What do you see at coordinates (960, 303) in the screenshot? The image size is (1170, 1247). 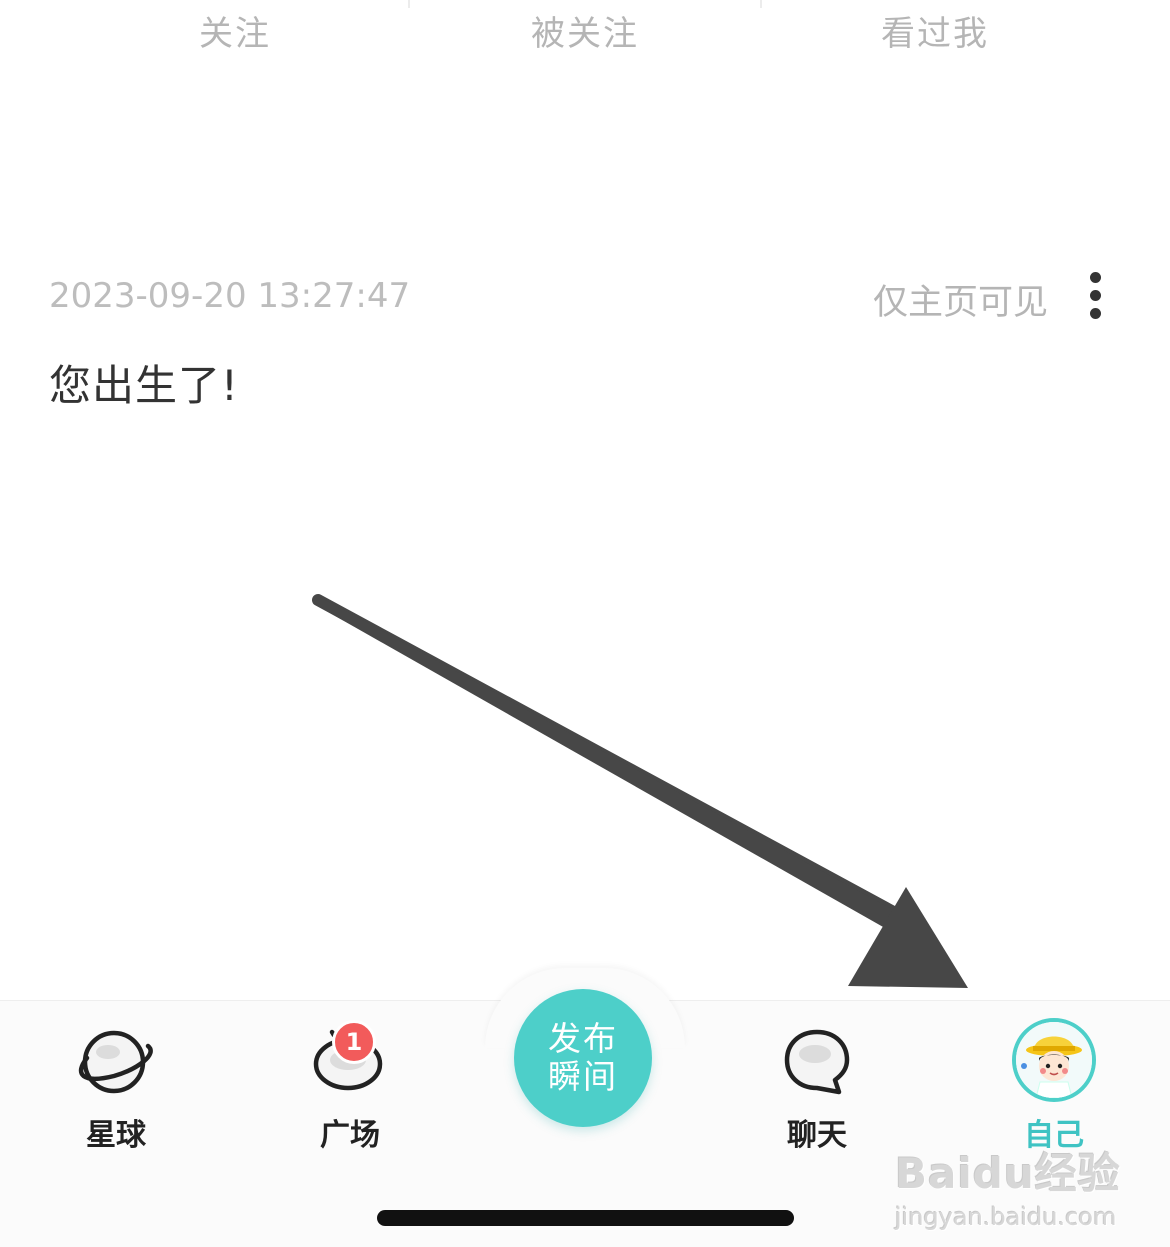 I see `post-visibility-label: 仅主页可见` at bounding box center [960, 303].